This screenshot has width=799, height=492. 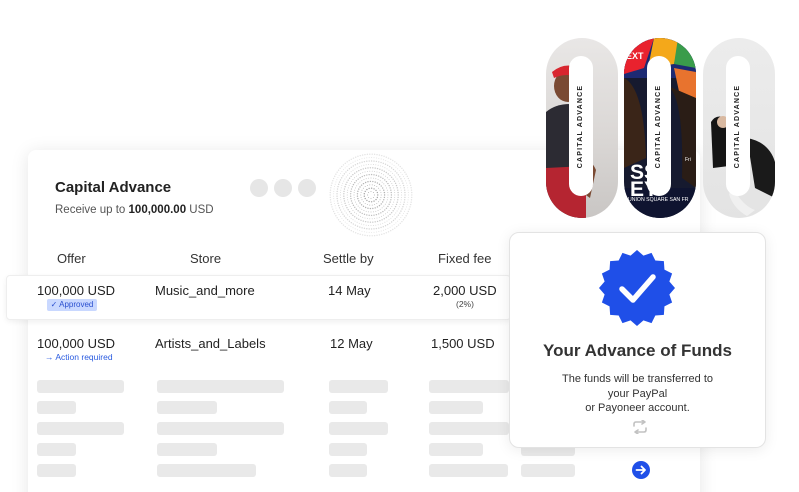 I want to click on fixed-fee: 1,500 USD, so click(x=463, y=343).